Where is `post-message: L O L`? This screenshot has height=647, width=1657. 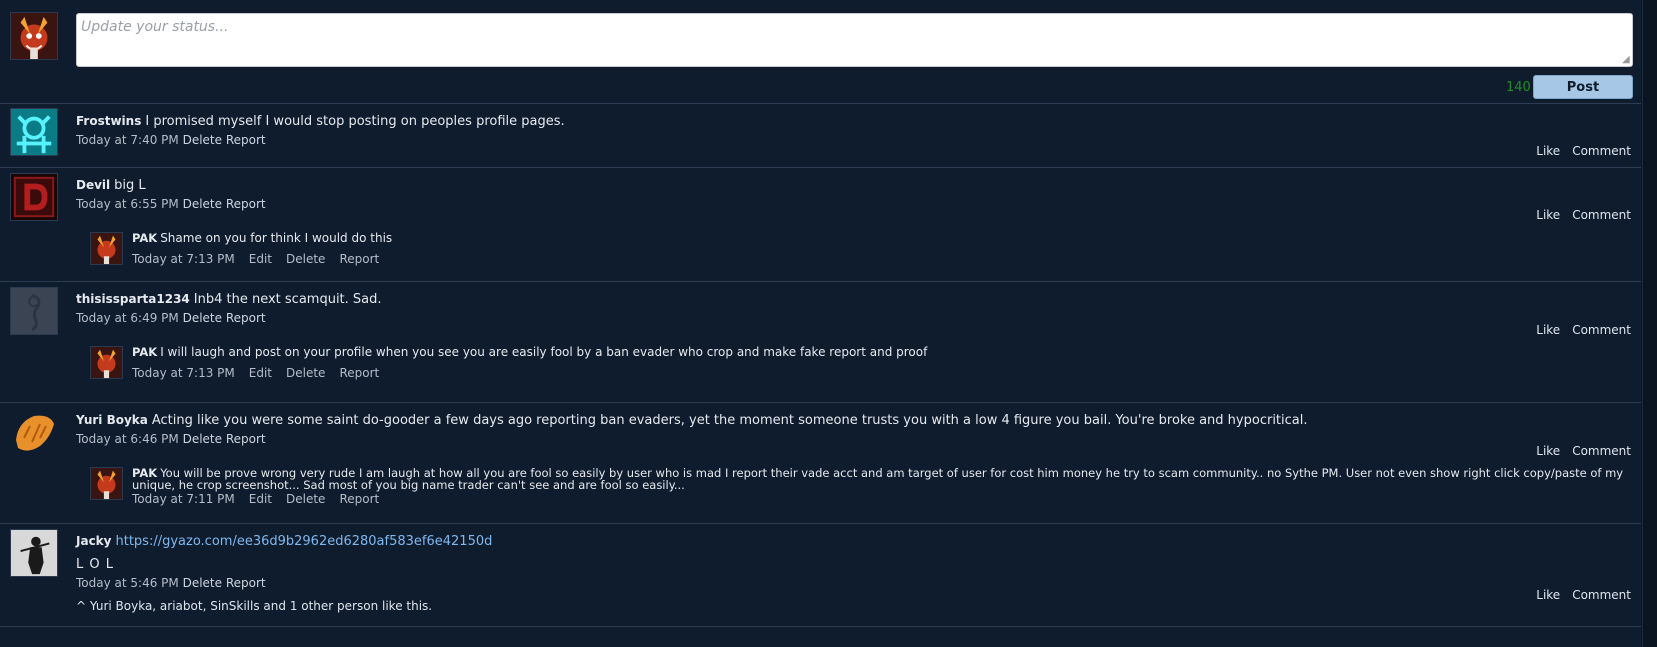 post-message: L O L is located at coordinates (95, 564).